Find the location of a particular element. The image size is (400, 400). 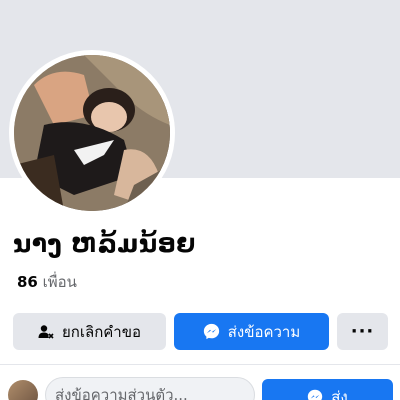

send-button: ส่ง is located at coordinates (327, 389).